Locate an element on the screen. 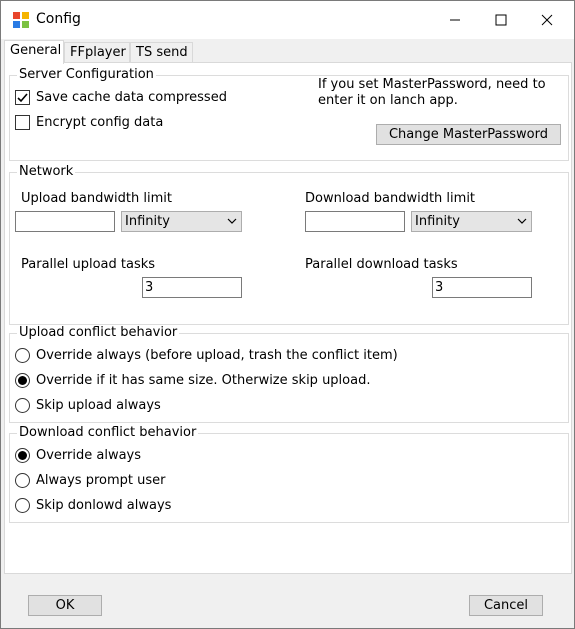 The width and height of the screenshot is (575, 629). server-config-legend: Server Configuration is located at coordinates (86, 75).